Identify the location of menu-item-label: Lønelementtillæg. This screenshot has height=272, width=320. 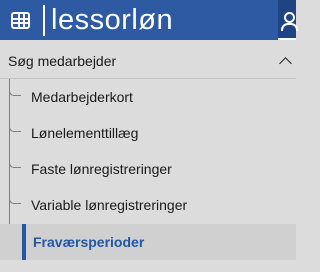
(85, 133).